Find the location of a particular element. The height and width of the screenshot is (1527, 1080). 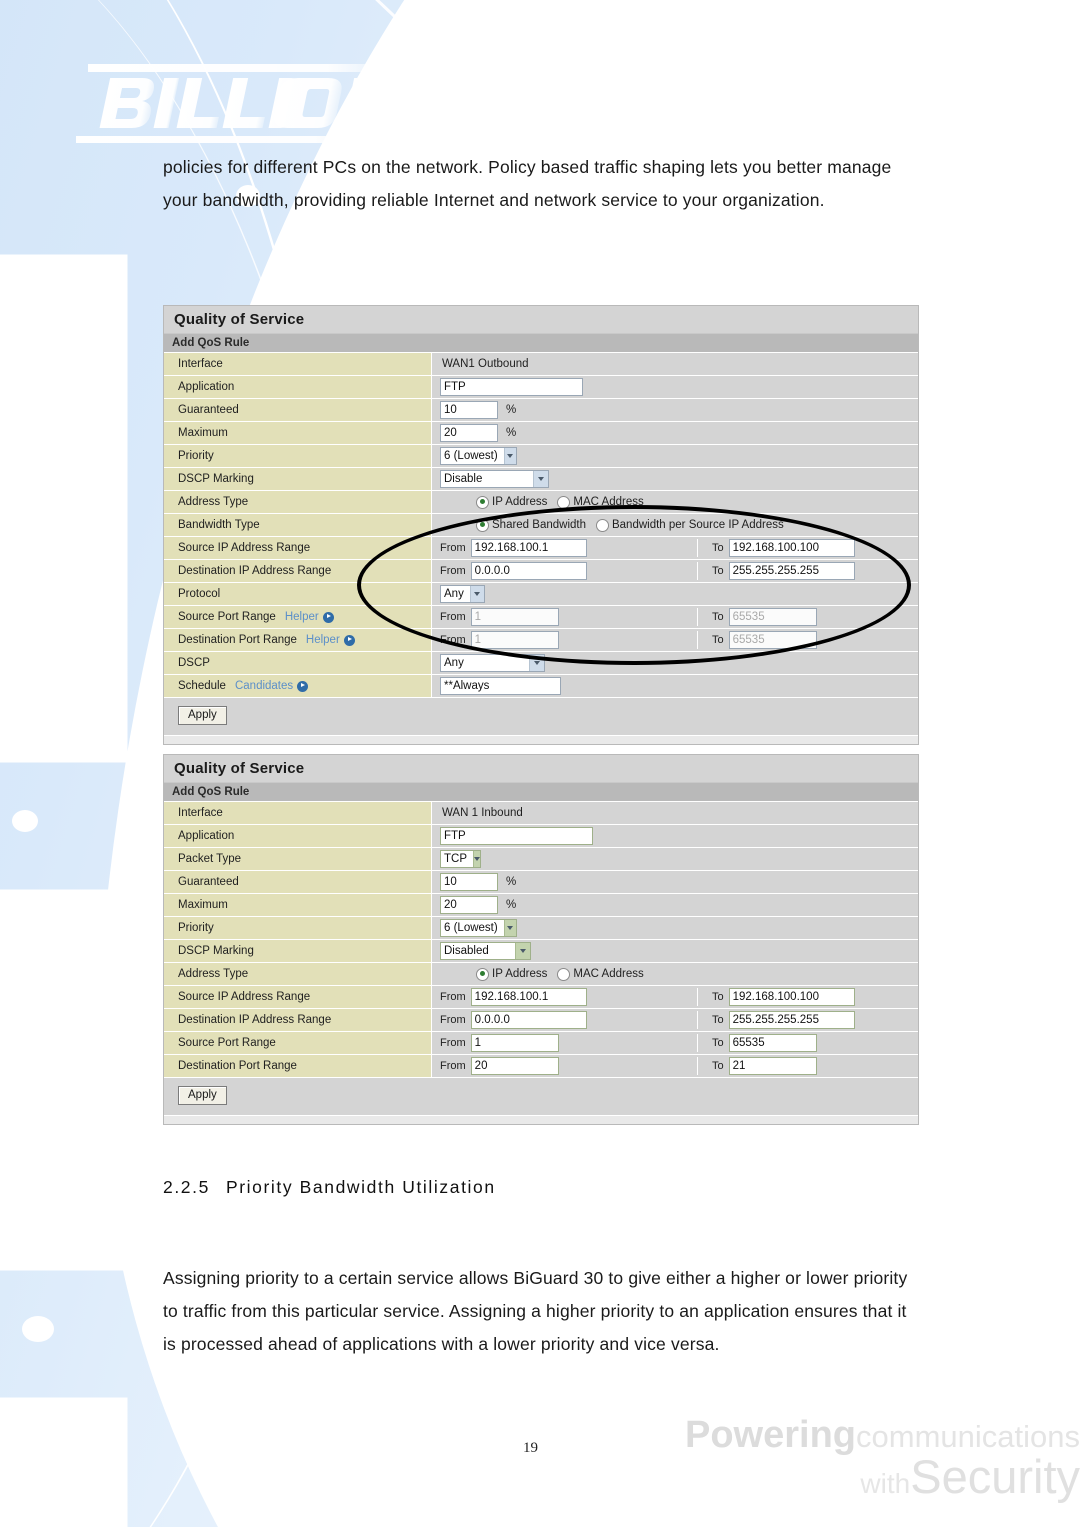

row-label: DSCP Marking is located at coordinates (298, 479).